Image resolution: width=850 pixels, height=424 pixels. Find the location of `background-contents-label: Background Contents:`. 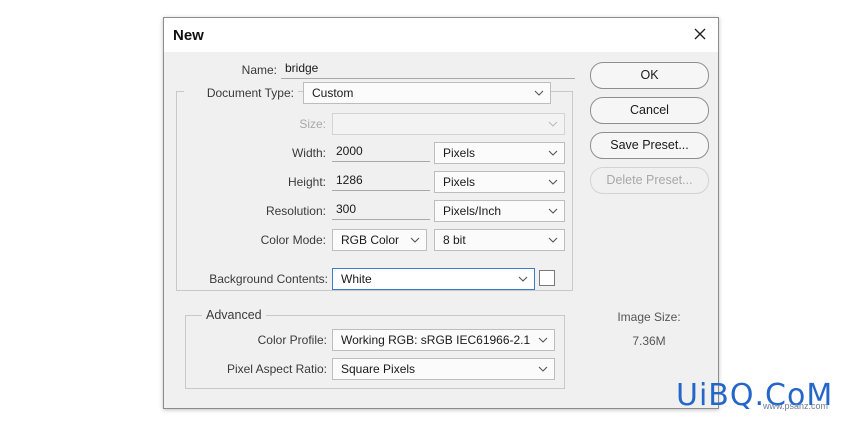

background-contents-label: Background Contents: is located at coordinates (268, 279).